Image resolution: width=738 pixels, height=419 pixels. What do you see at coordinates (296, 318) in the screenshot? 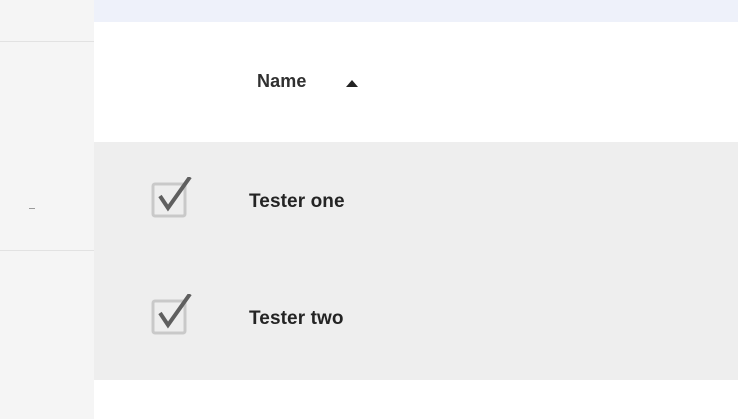
I see `row-name-label: Tester two` at bounding box center [296, 318].